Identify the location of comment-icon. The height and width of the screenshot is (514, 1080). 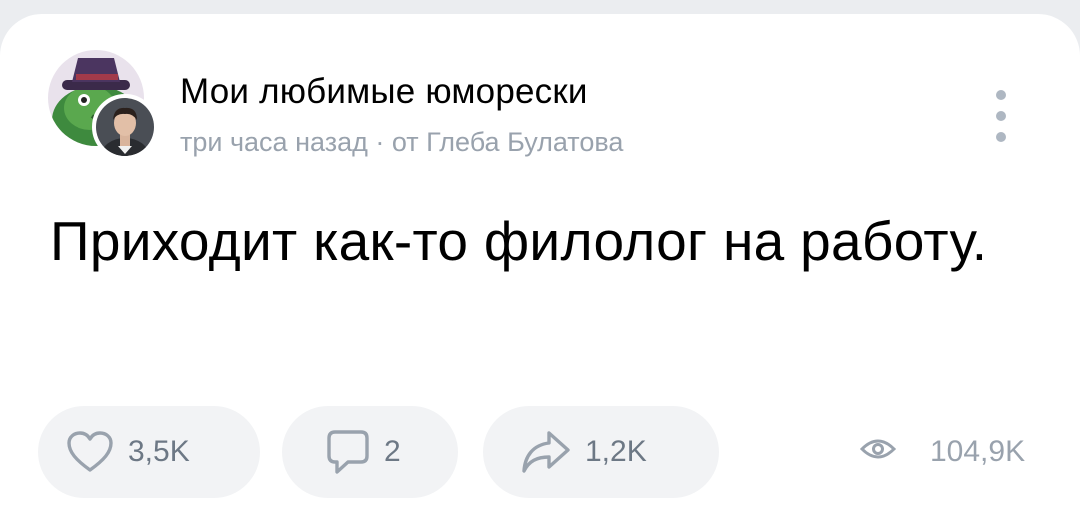
(348, 452).